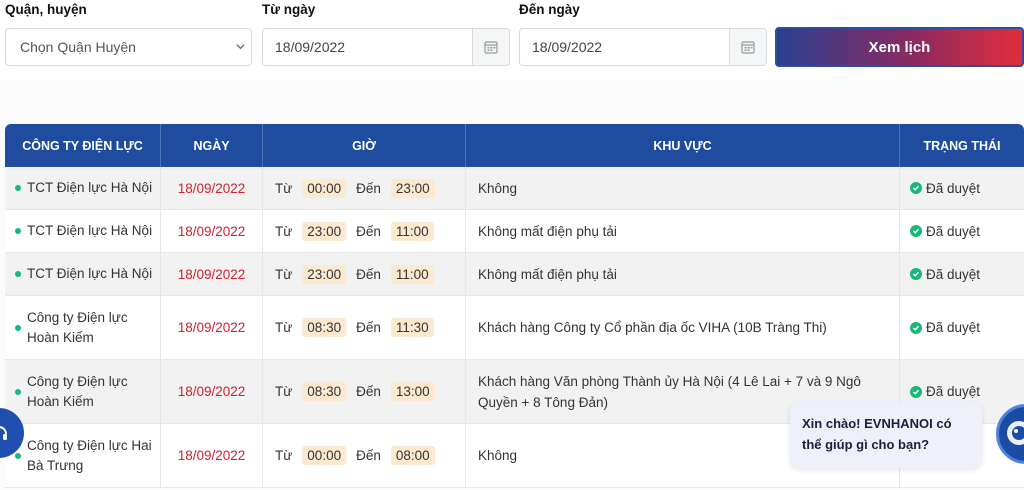  I want to click on chatbot-avatar-icon, so click(1010, 434).